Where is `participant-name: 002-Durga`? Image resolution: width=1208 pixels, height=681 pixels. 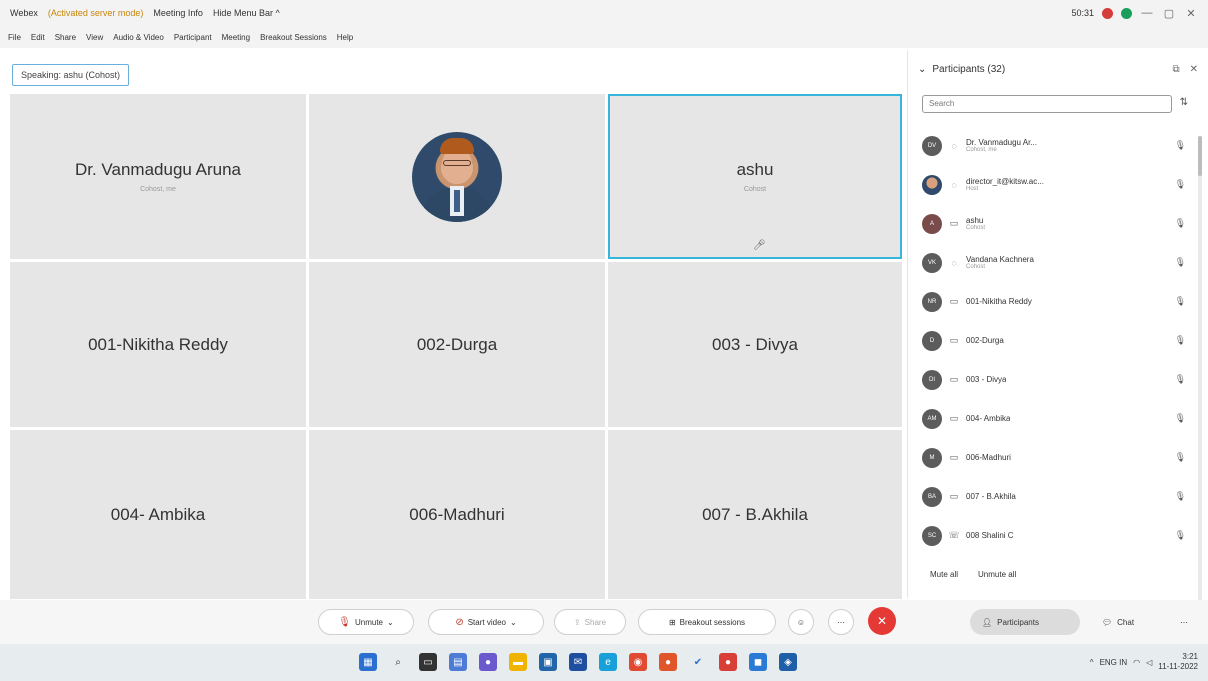 participant-name: 002-Durga is located at coordinates (985, 340).